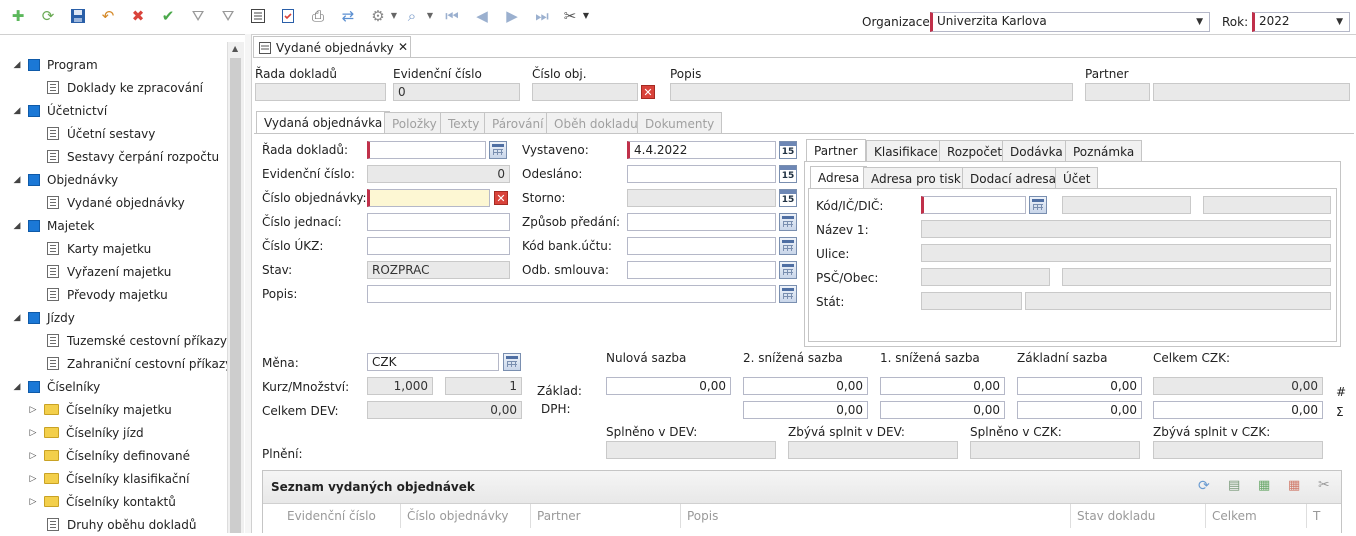 The width and height of the screenshot is (1356, 536). Describe the element at coordinates (348, 16) in the screenshot. I see `sync-icon: ⇄` at that location.